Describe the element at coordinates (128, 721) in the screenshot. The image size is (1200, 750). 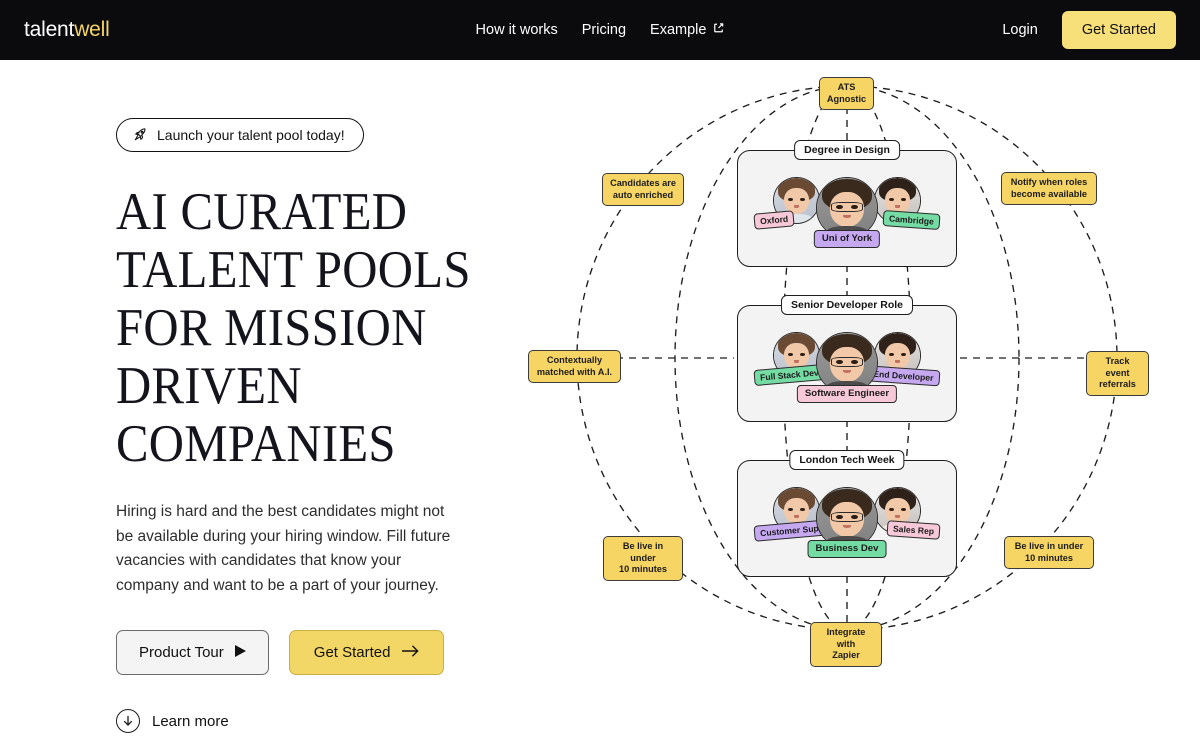
I see `arrow-down-circle-icon` at that location.